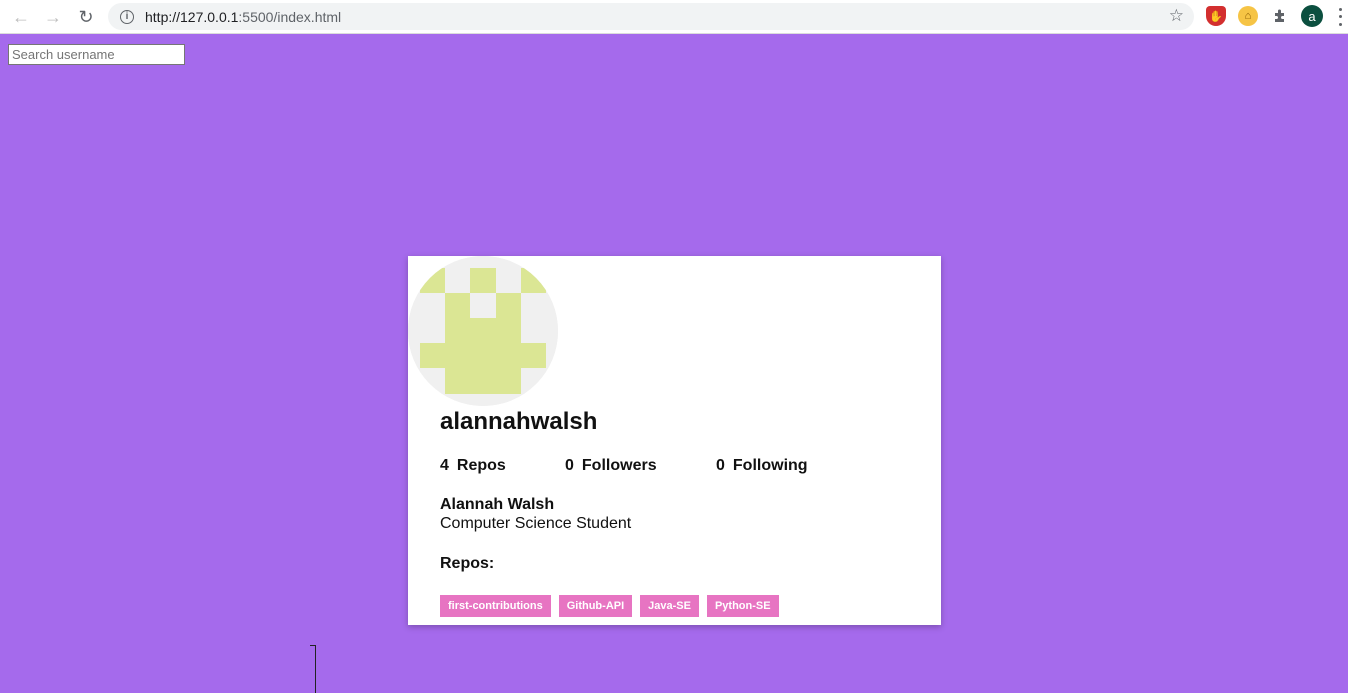 This screenshot has height=693, width=1348. What do you see at coordinates (21, 17) in the screenshot?
I see `back-arrow-icon: ←` at bounding box center [21, 17].